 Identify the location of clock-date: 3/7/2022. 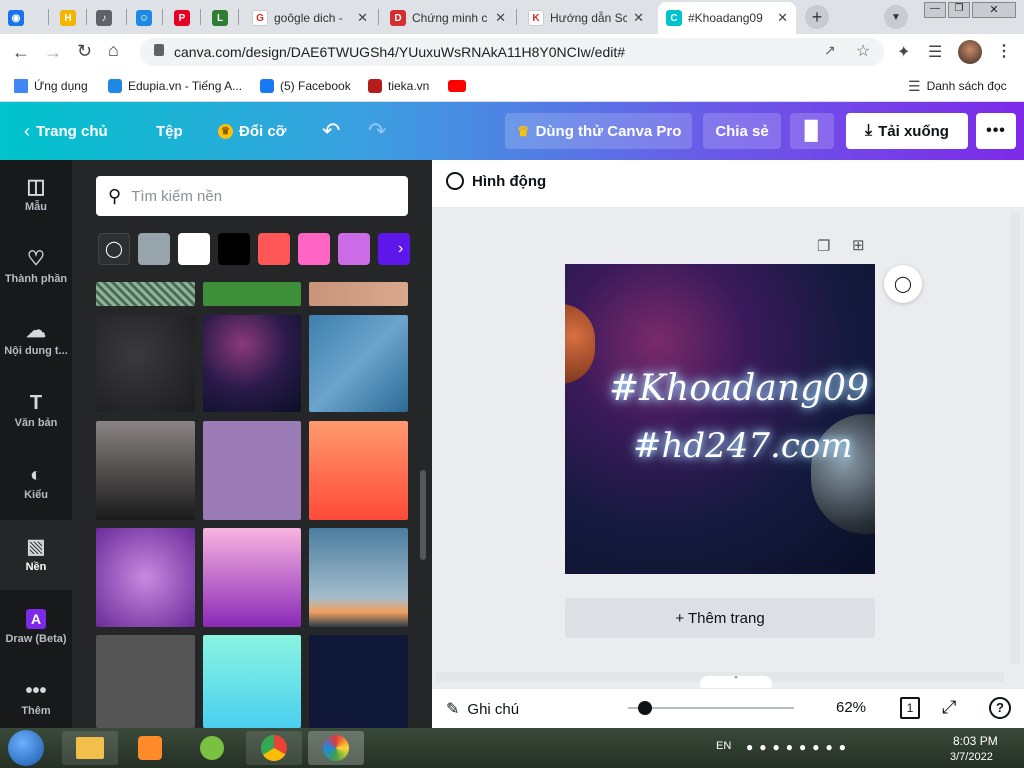
(971, 757).